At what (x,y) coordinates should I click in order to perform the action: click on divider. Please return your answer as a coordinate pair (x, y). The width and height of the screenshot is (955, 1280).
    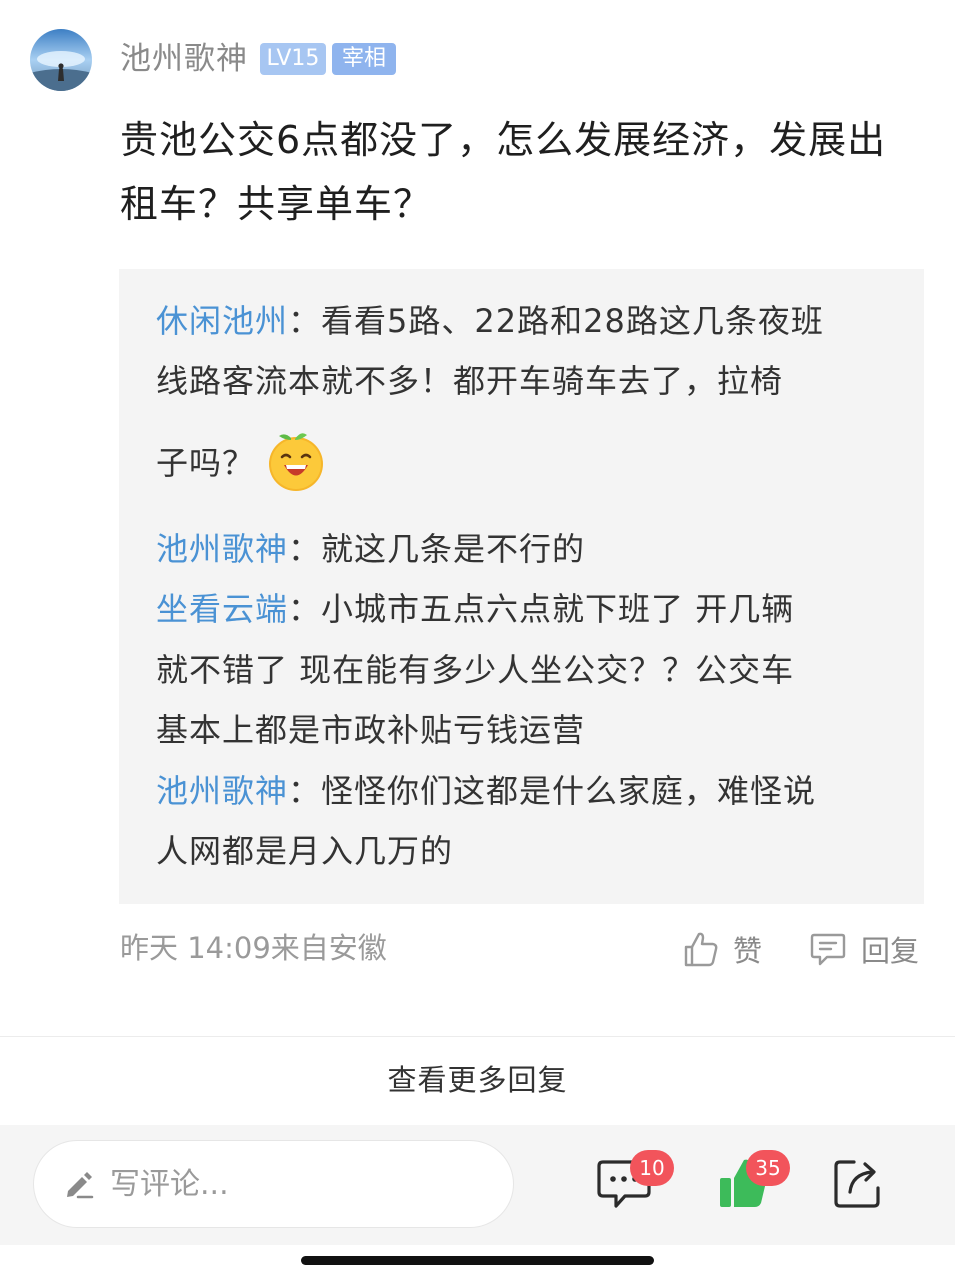
    Looking at the image, I should click on (477, 1036).